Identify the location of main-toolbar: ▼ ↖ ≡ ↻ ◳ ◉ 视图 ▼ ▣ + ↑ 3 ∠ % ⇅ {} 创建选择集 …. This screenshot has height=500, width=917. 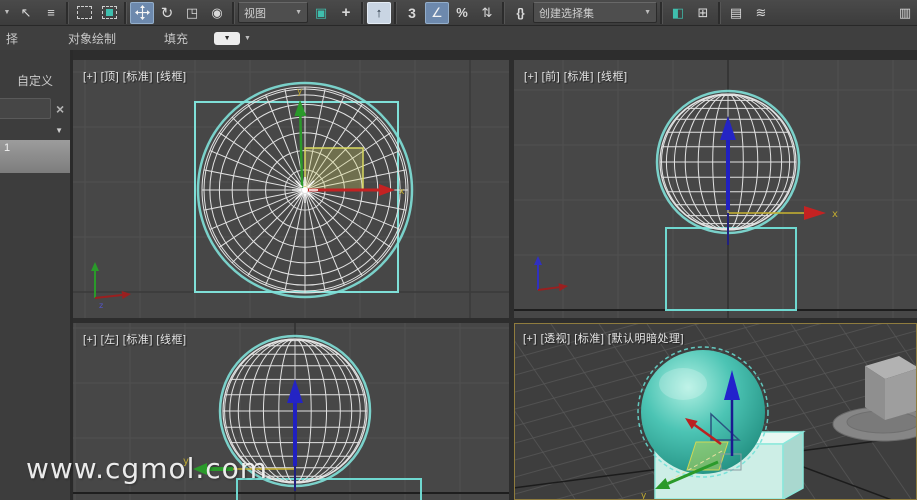
(458, 13).